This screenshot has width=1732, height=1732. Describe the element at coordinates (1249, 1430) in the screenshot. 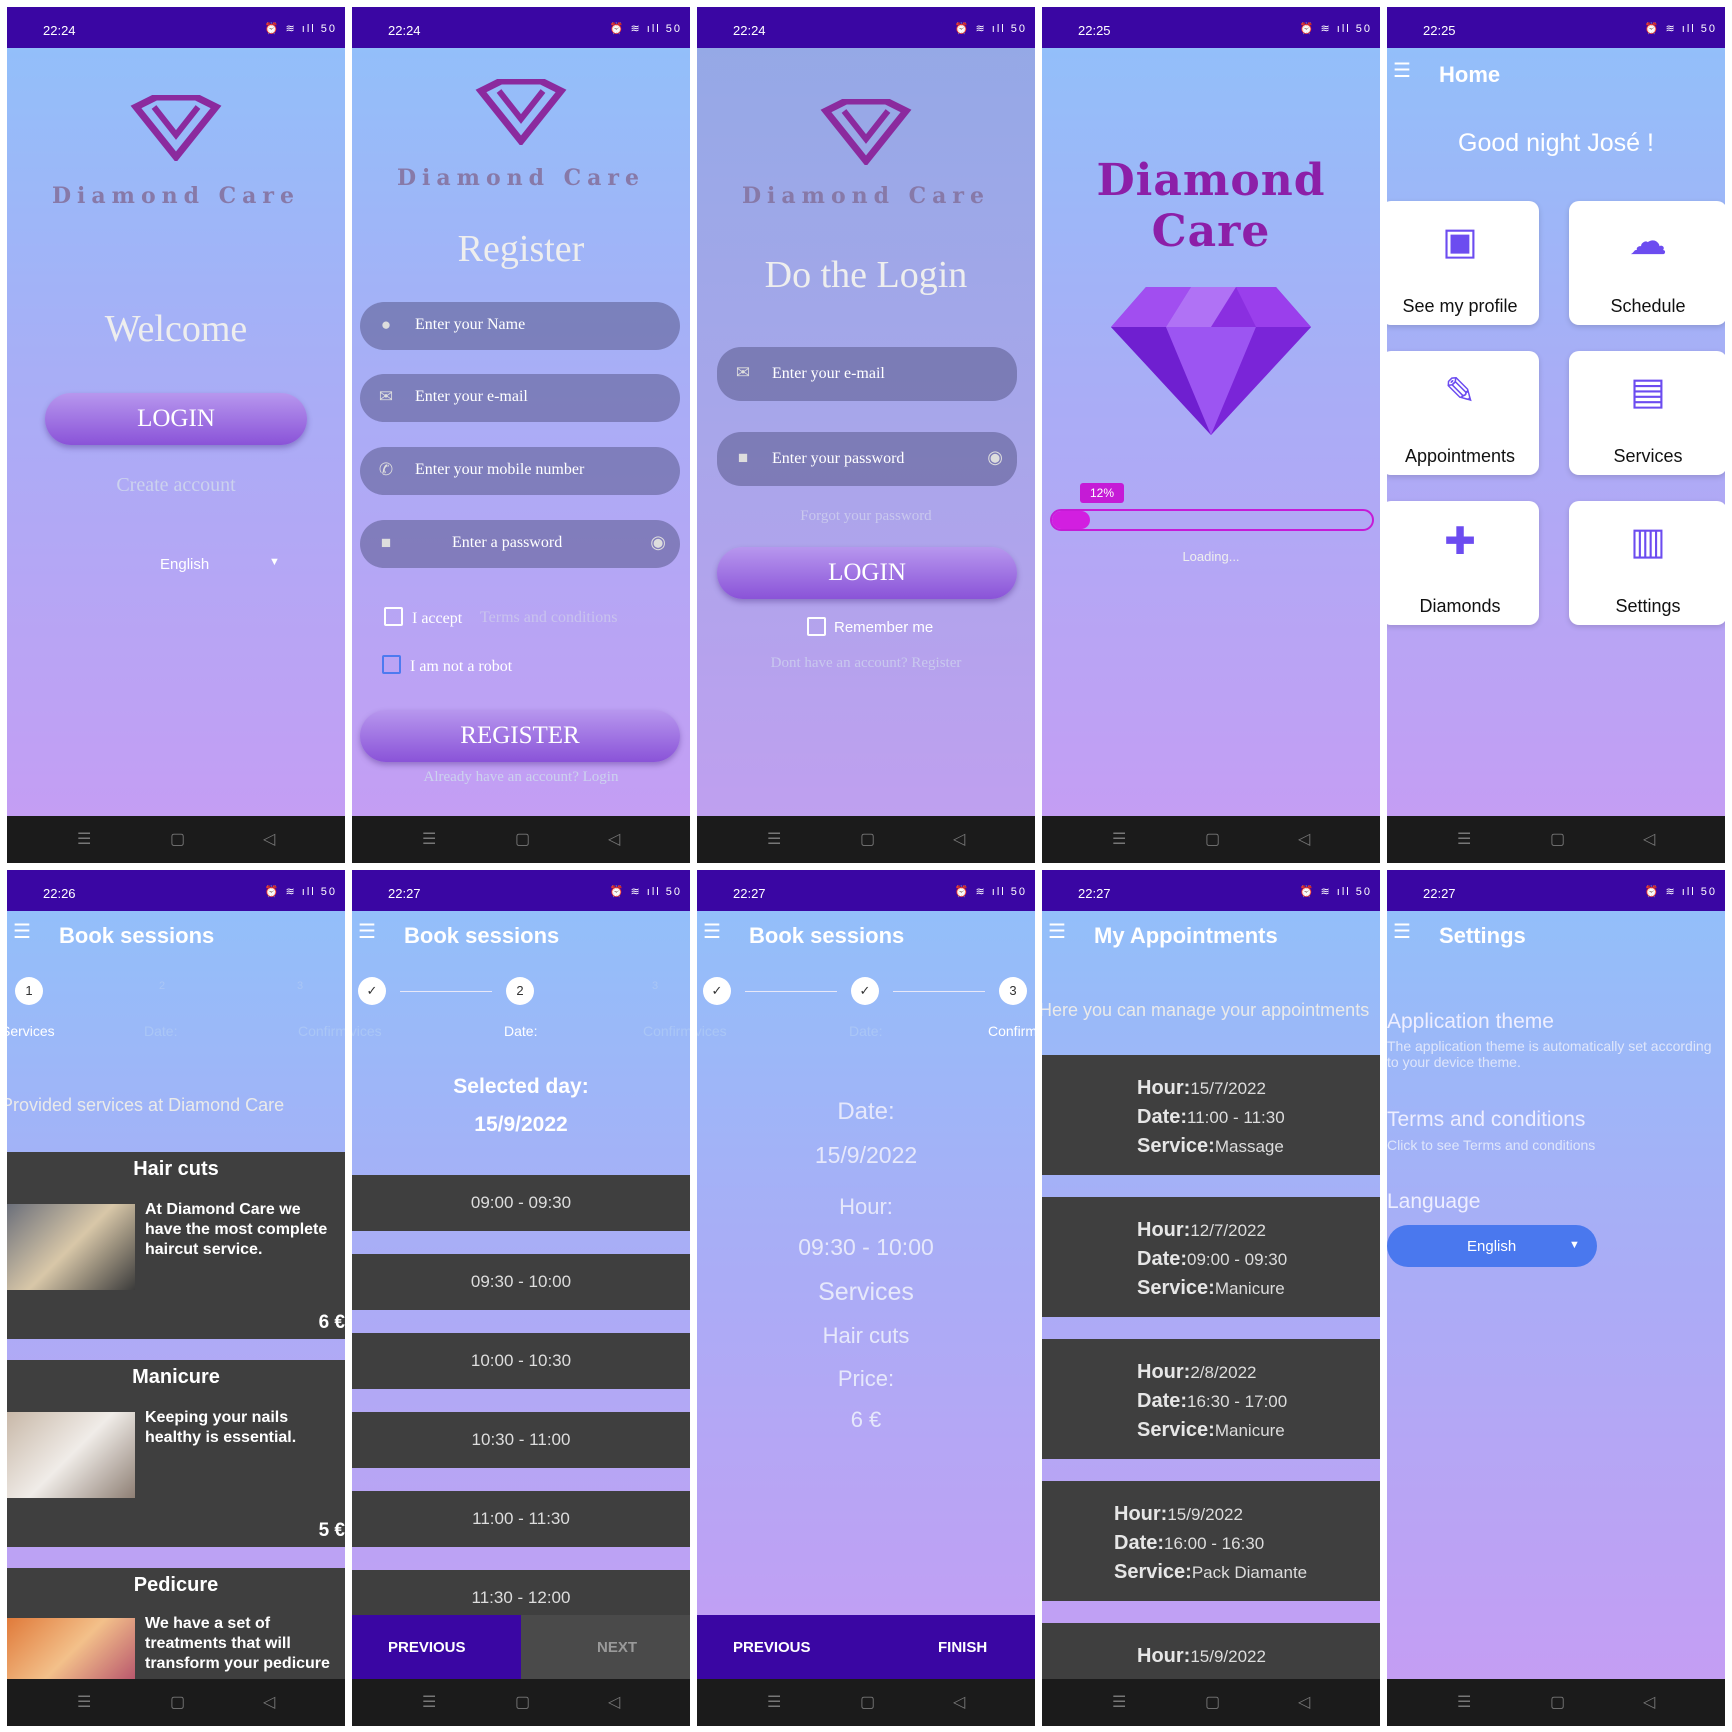

I see `service-value: Manicure` at that location.